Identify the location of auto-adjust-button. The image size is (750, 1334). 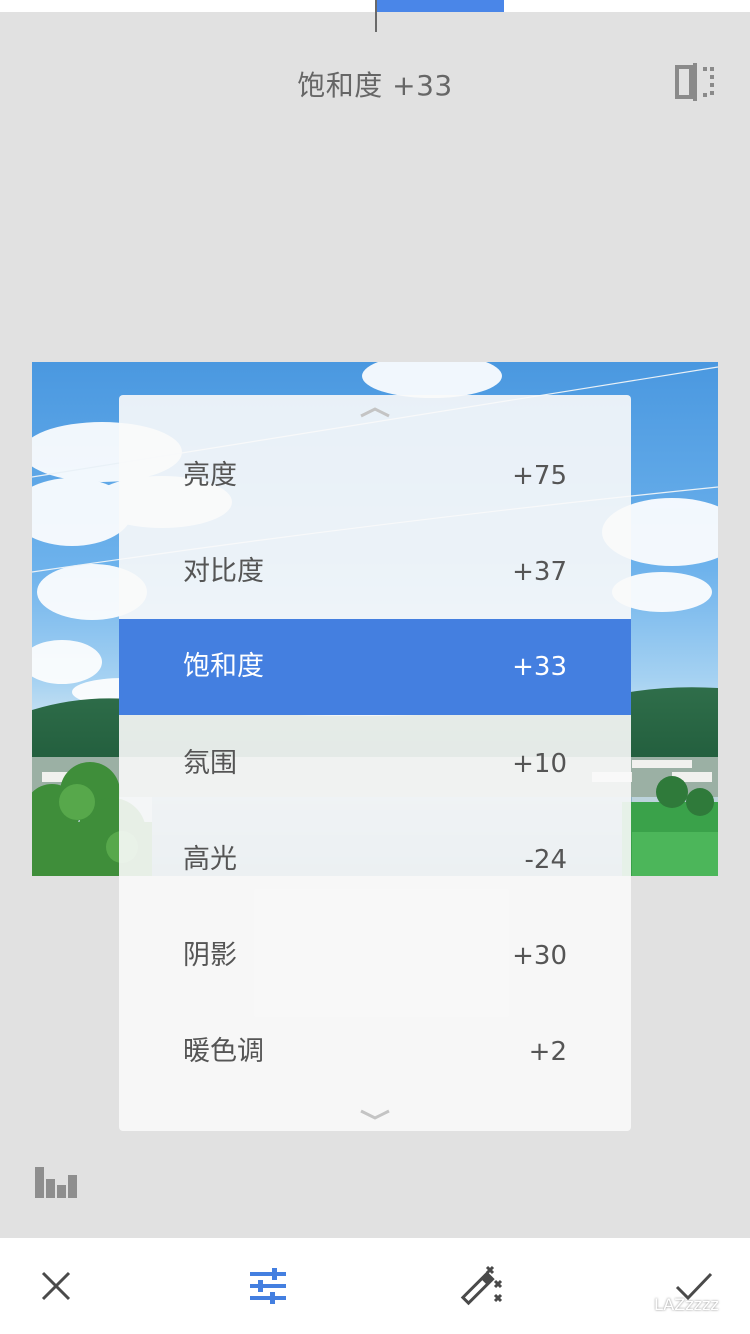
(480, 1286).